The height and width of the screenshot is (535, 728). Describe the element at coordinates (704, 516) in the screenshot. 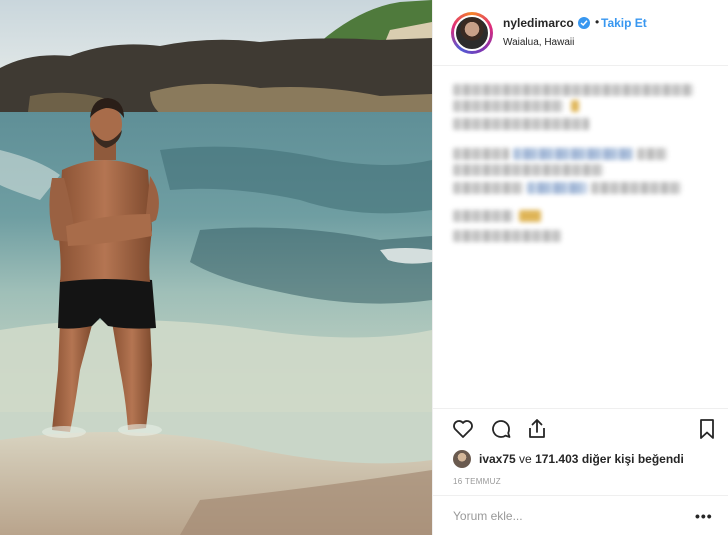

I see `more-options-button: •••` at that location.